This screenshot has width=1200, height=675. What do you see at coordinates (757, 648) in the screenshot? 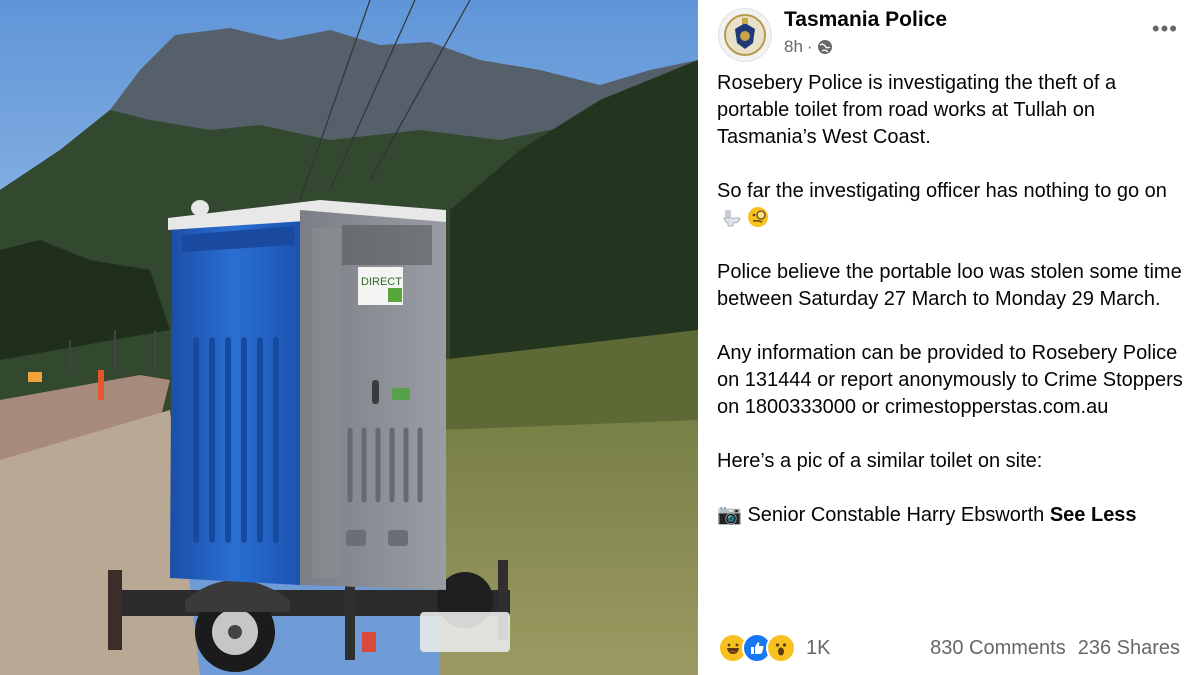
I see `reactions-summary` at bounding box center [757, 648].